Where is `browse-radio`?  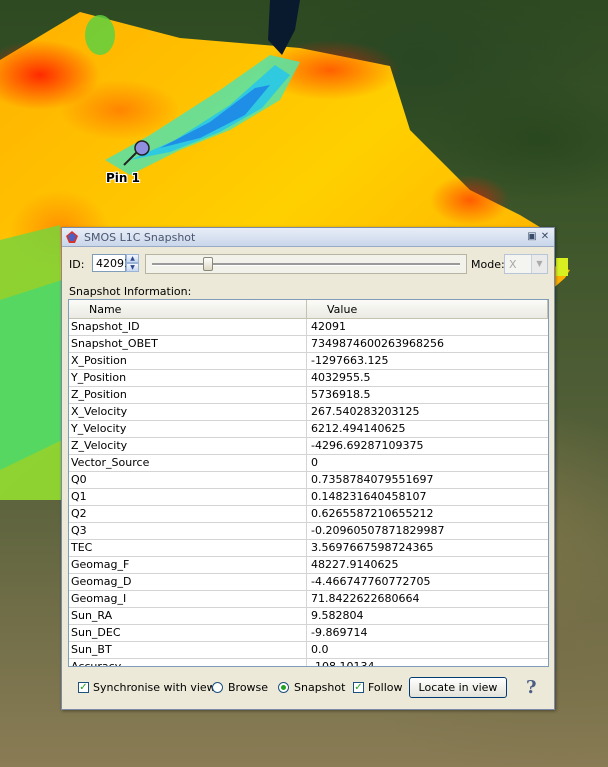
browse-radio is located at coordinates (217, 687).